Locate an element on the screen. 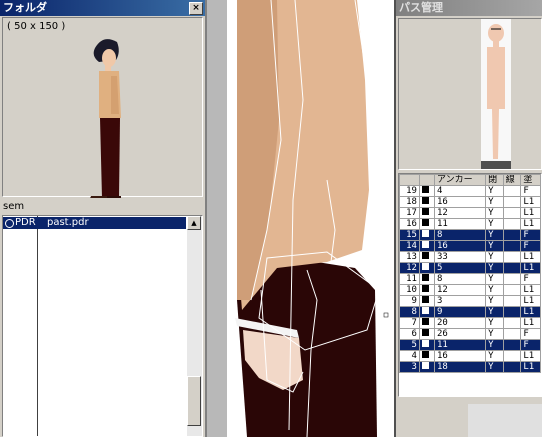 The height and width of the screenshot is (437, 542). file-type-label: PDR is located at coordinates (25, 222).